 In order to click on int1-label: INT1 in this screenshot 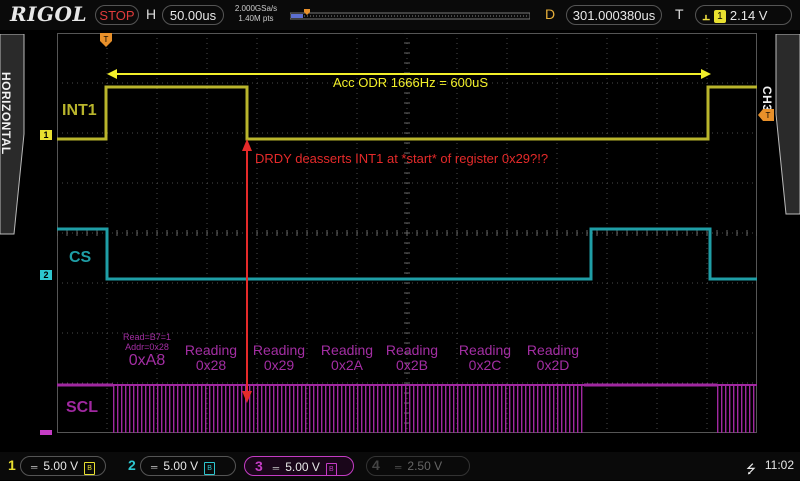, I will do `click(79, 110)`.